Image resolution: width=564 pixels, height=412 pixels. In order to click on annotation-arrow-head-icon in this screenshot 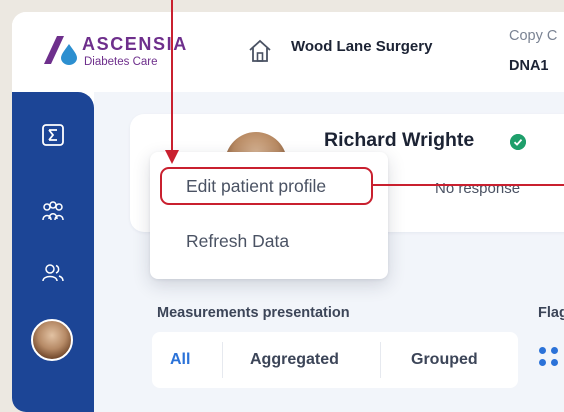, I will do `click(172, 157)`.